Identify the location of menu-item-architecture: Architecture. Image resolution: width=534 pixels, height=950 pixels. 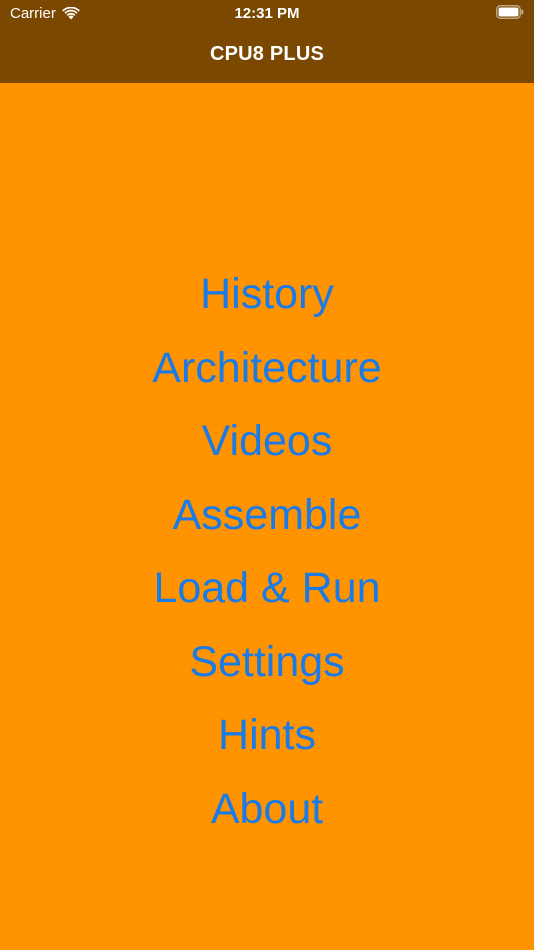
(267, 369).